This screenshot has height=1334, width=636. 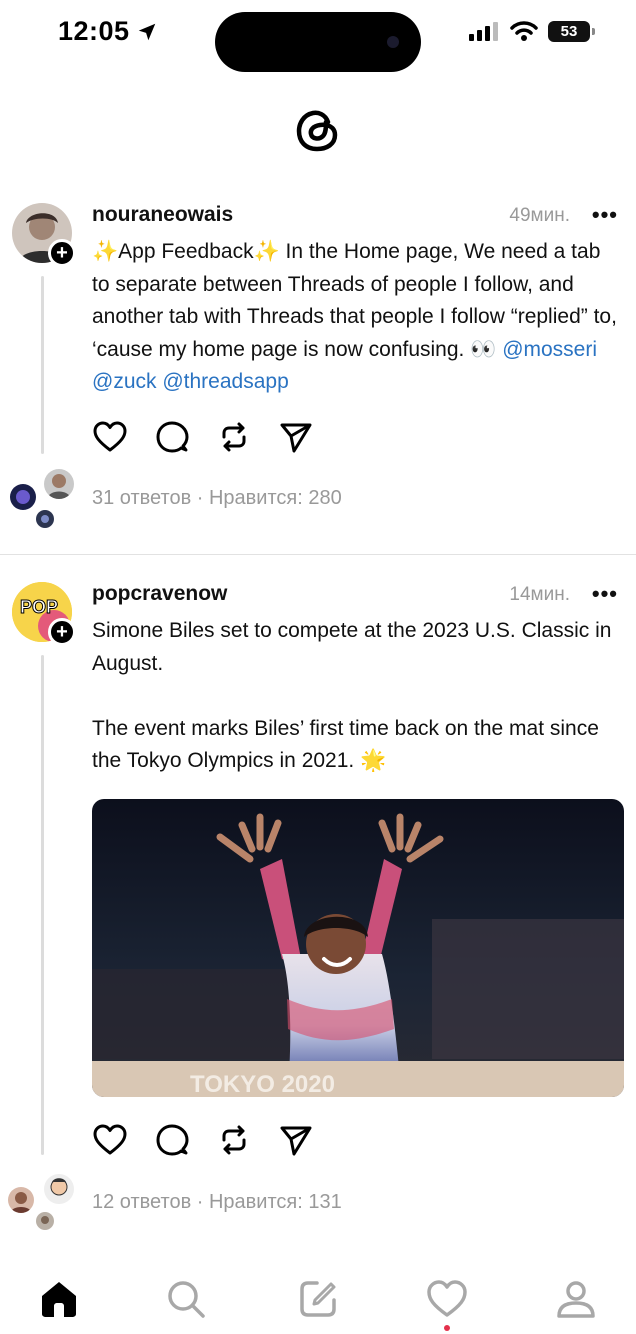 What do you see at coordinates (318, 42) in the screenshot?
I see `dynamic-island` at bounding box center [318, 42].